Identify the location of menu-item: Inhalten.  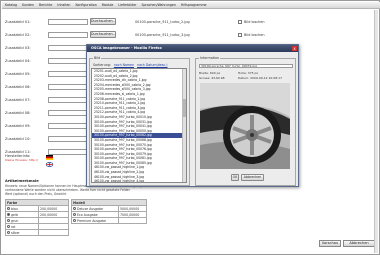
(63, 5).